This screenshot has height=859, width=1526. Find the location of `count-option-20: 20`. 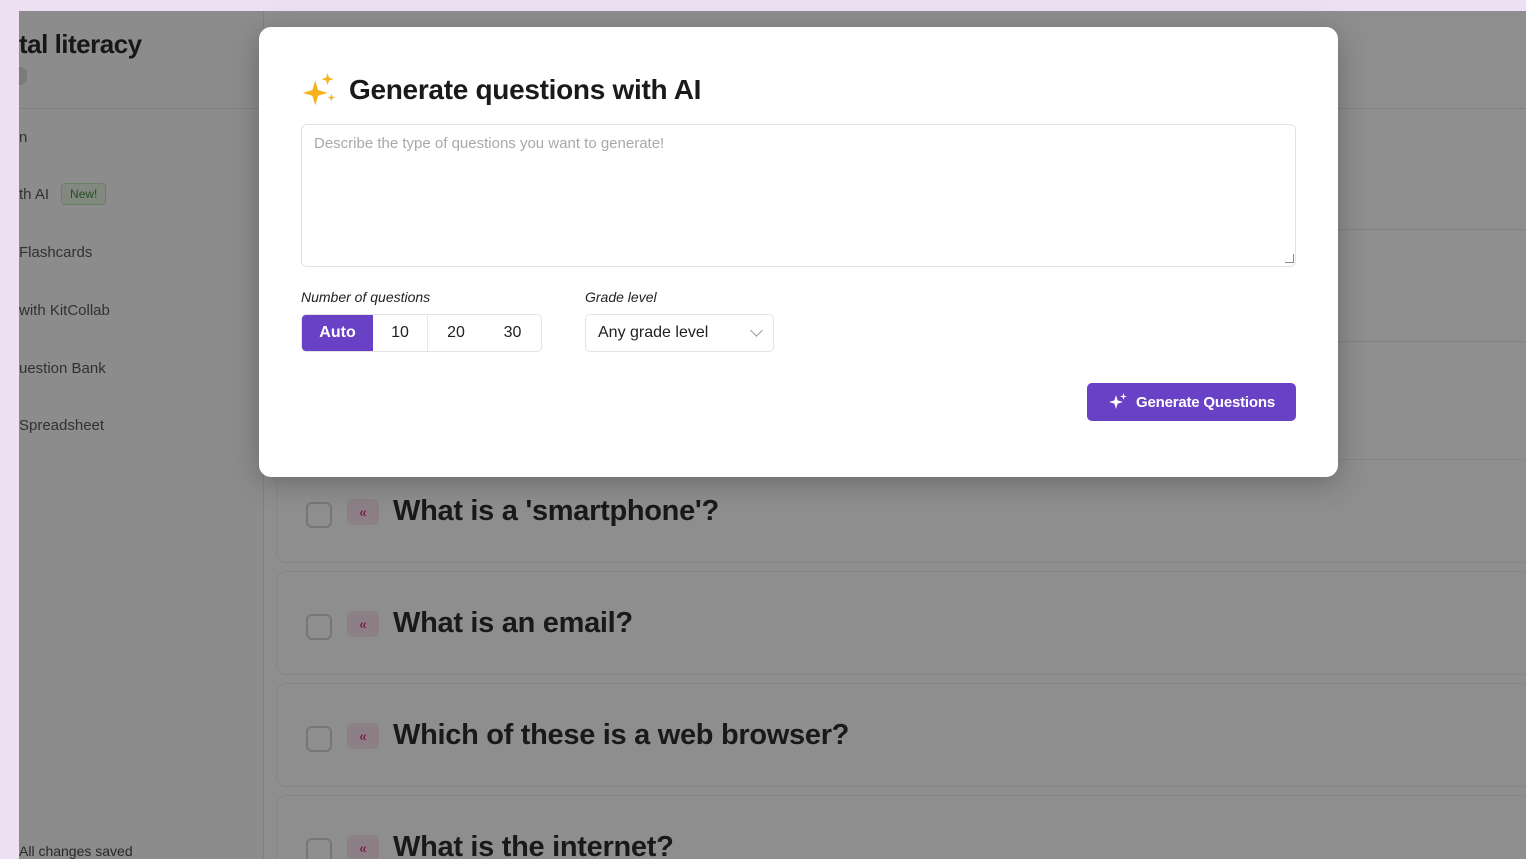

count-option-20: 20 is located at coordinates (455, 333).